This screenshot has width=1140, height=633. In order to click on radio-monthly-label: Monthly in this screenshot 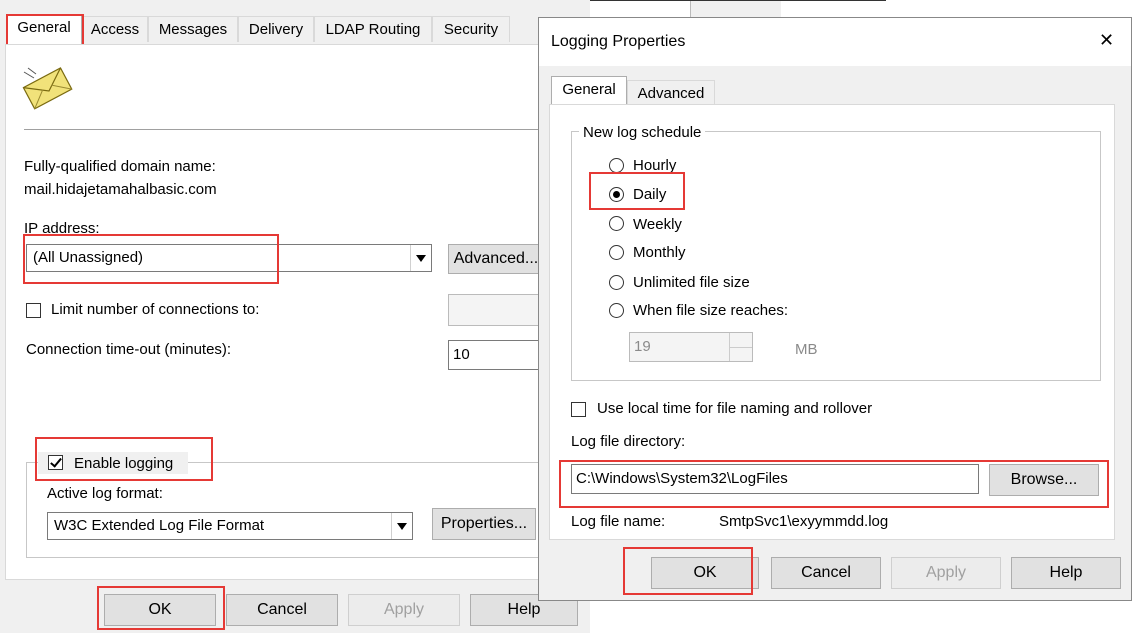, I will do `click(659, 252)`.